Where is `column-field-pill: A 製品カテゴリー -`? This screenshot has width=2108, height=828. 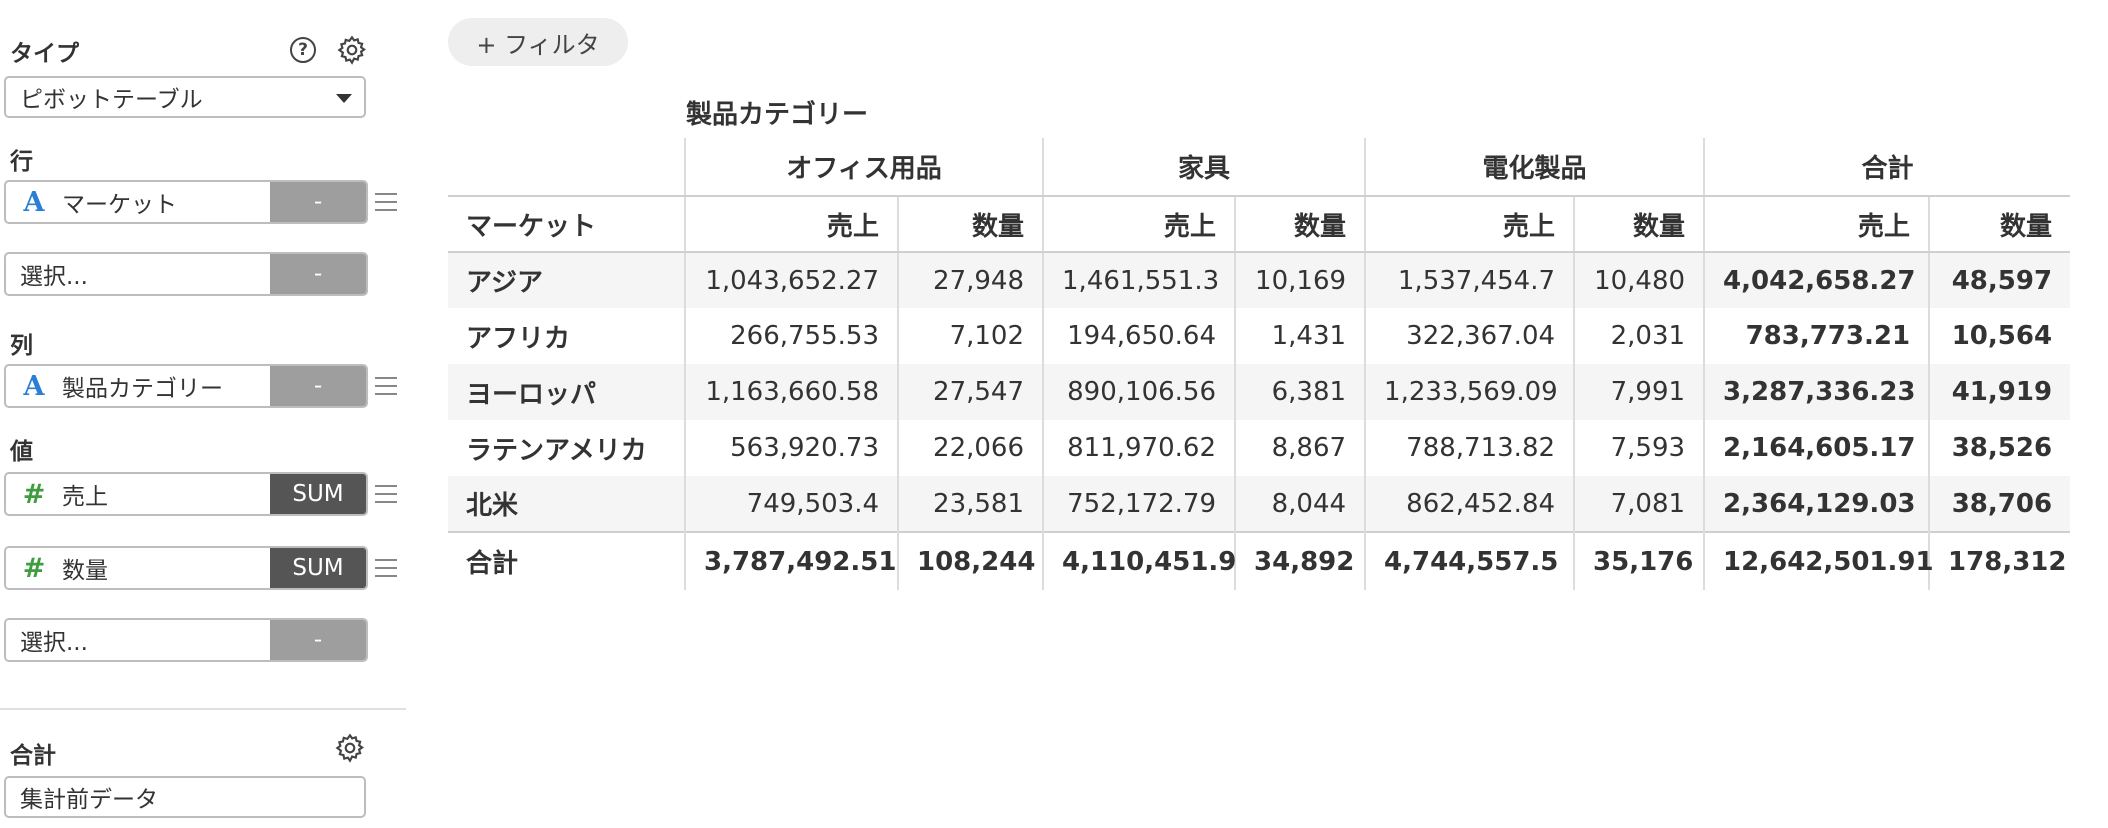
column-field-pill: A 製品カテゴリー - is located at coordinates (186, 386).